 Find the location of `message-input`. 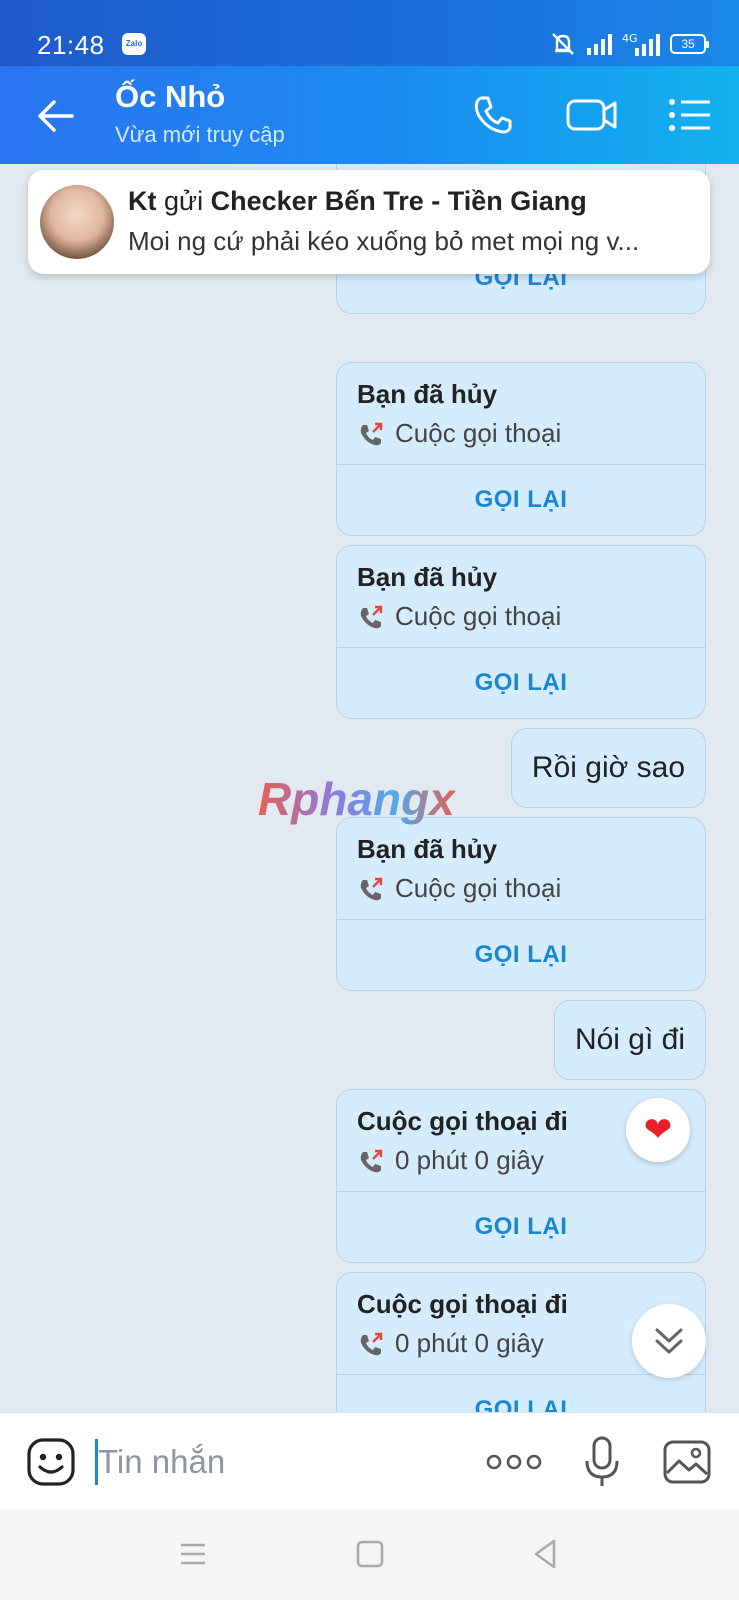

message-input is located at coordinates (278, 1462).